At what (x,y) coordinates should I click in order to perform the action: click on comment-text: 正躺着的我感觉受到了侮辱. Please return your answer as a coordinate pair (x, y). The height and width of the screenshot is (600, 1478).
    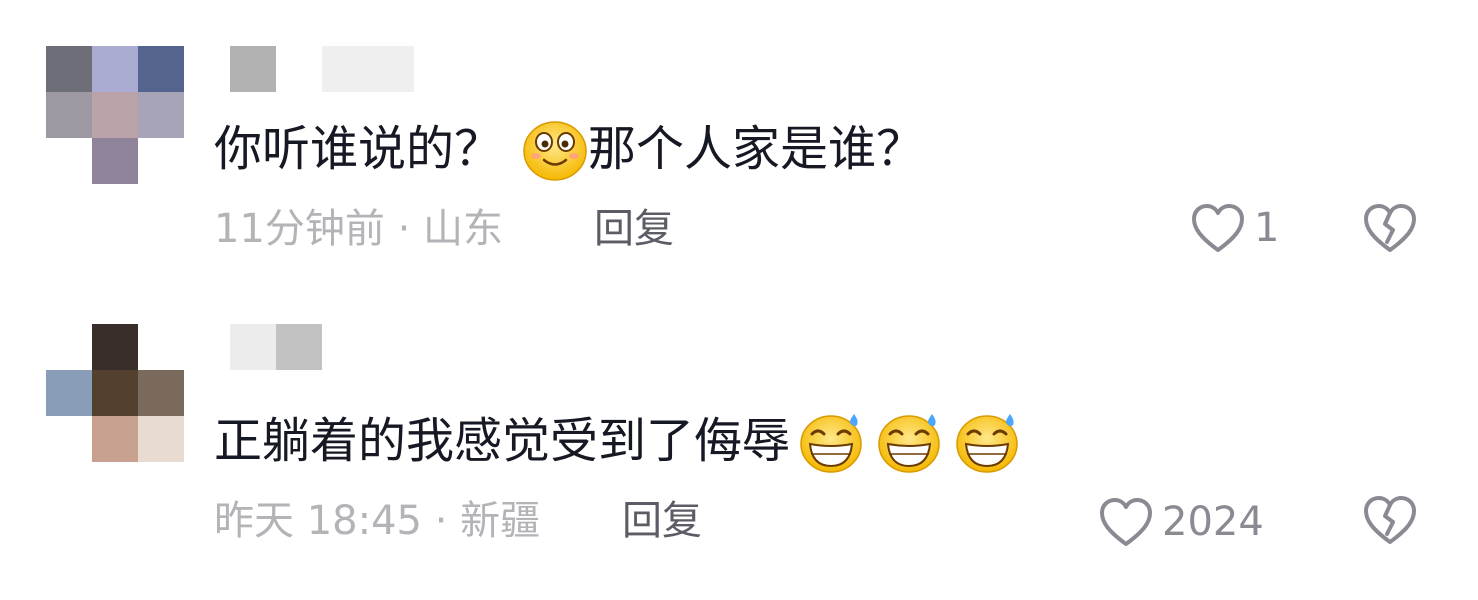
    Looking at the image, I should click on (617, 441).